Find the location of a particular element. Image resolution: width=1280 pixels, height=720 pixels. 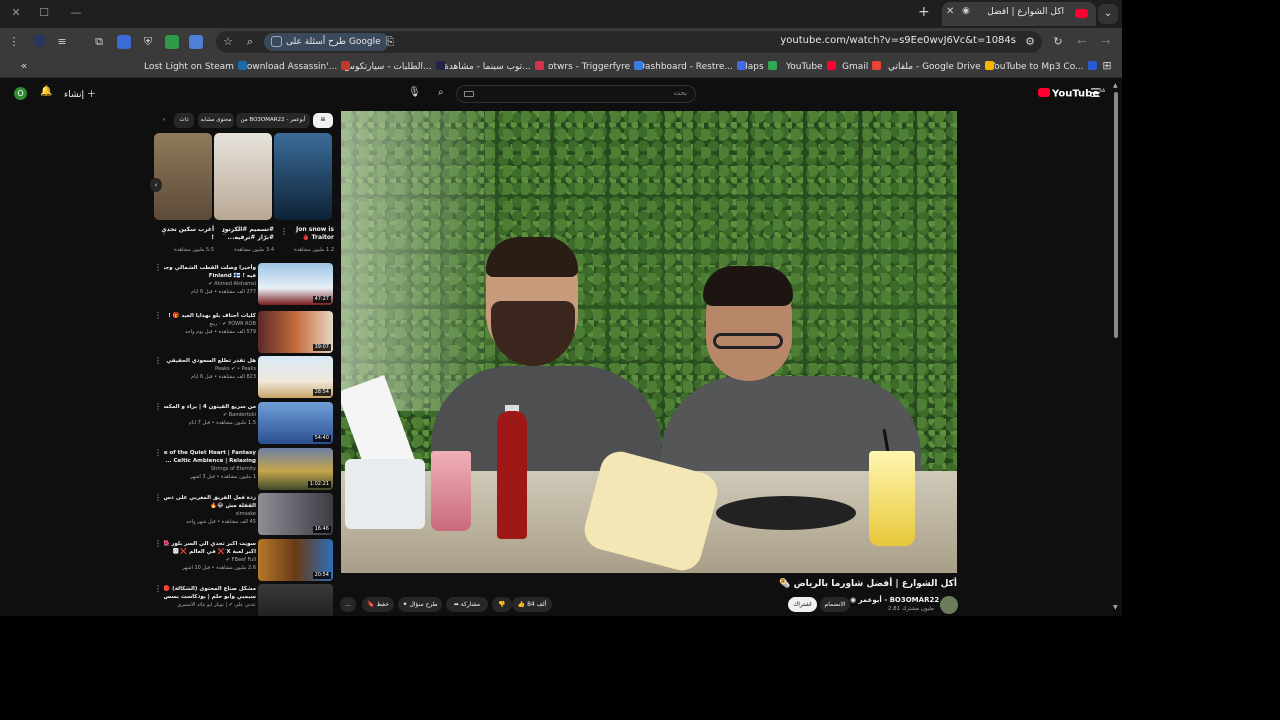

tab-search-button: ⌄ is located at coordinates (1108, 14).